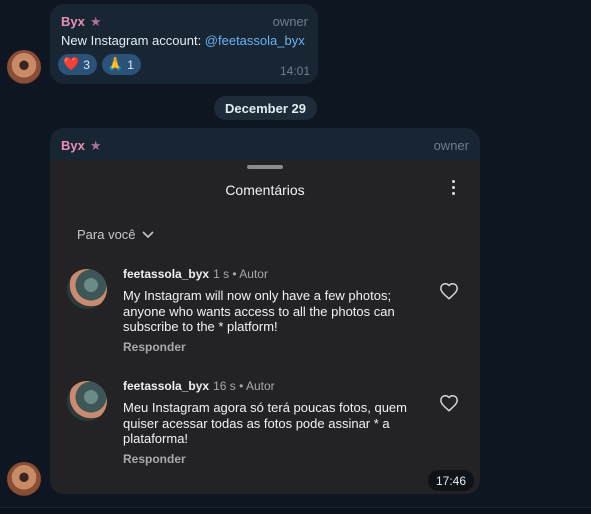  What do you see at coordinates (244, 386) in the screenshot?
I see `comment-meta: 16 s • Autor` at bounding box center [244, 386].